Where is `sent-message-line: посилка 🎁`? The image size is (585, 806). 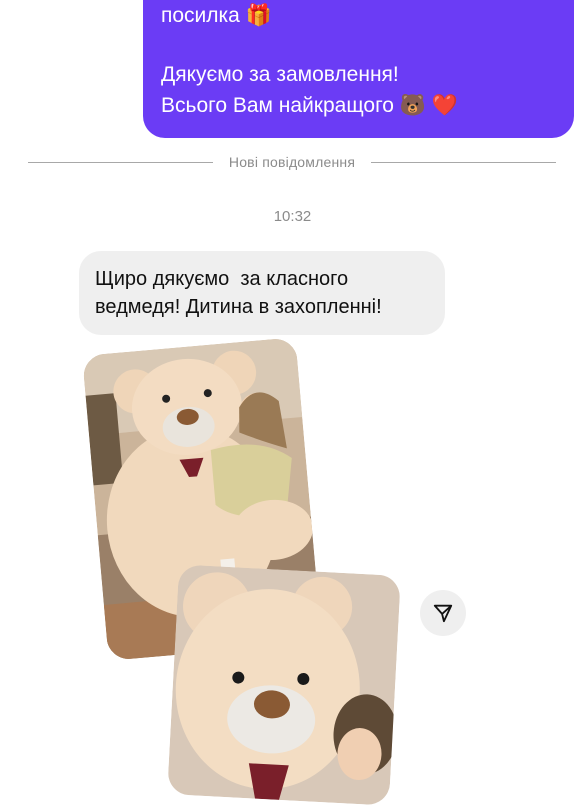
sent-message-line: посилка 🎁 is located at coordinates (216, 15).